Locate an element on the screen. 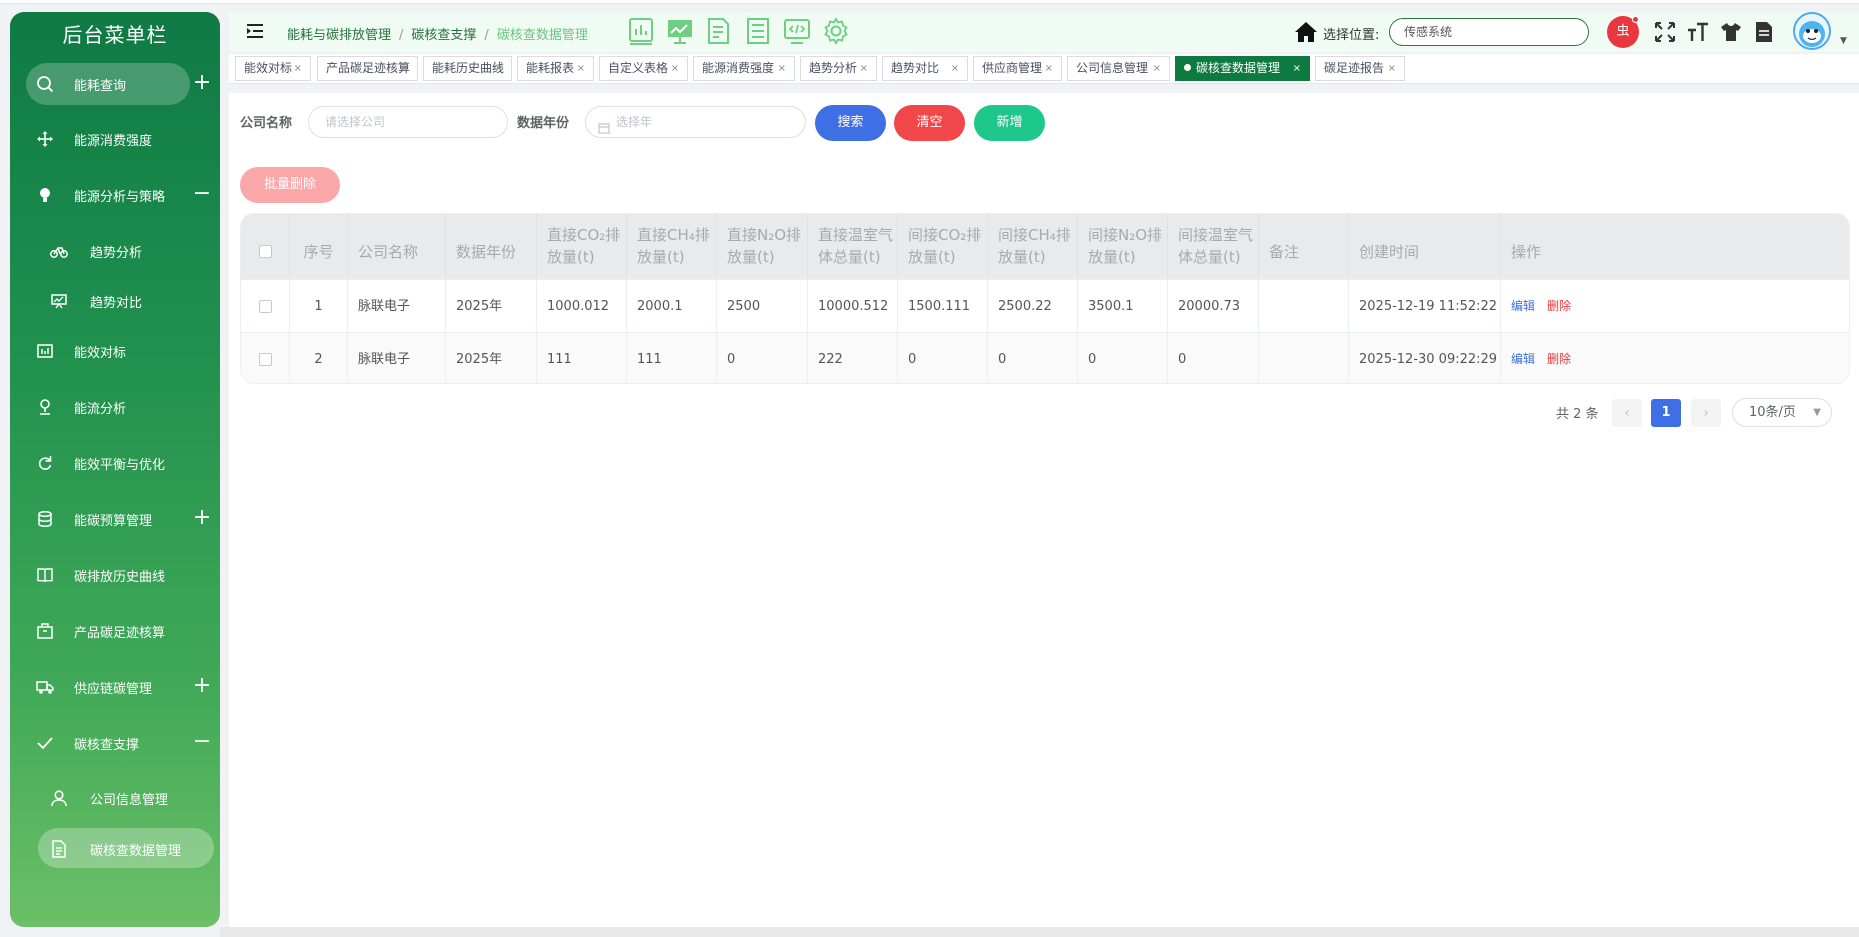 The image size is (1859, 937). sidebar-item-energy-intensity: 能源消费强度 is located at coordinates (115, 139).